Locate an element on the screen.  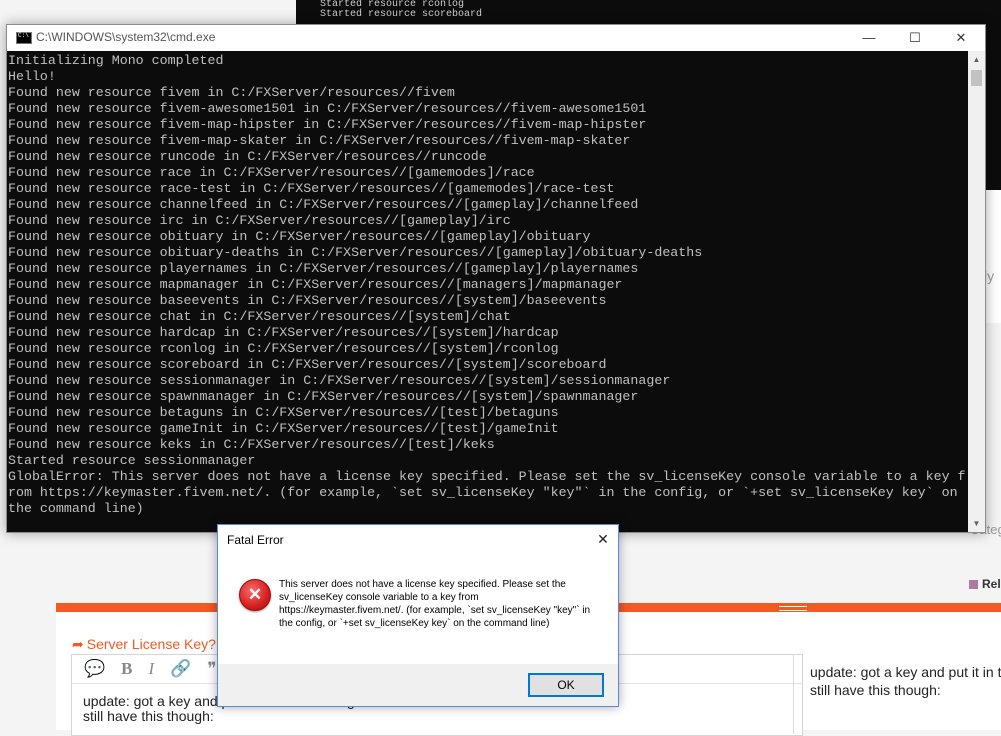
topic-title: Server License Key? is located at coordinates (151, 644).